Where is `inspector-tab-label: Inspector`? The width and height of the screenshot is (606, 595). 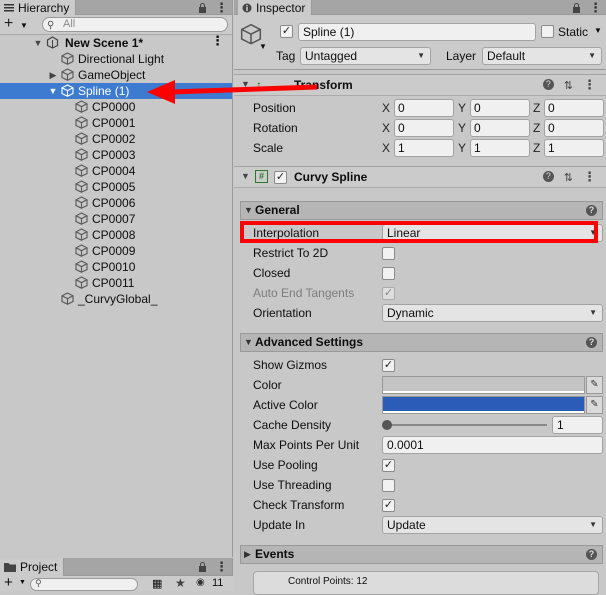 inspector-tab-label: Inspector is located at coordinates (281, 7).